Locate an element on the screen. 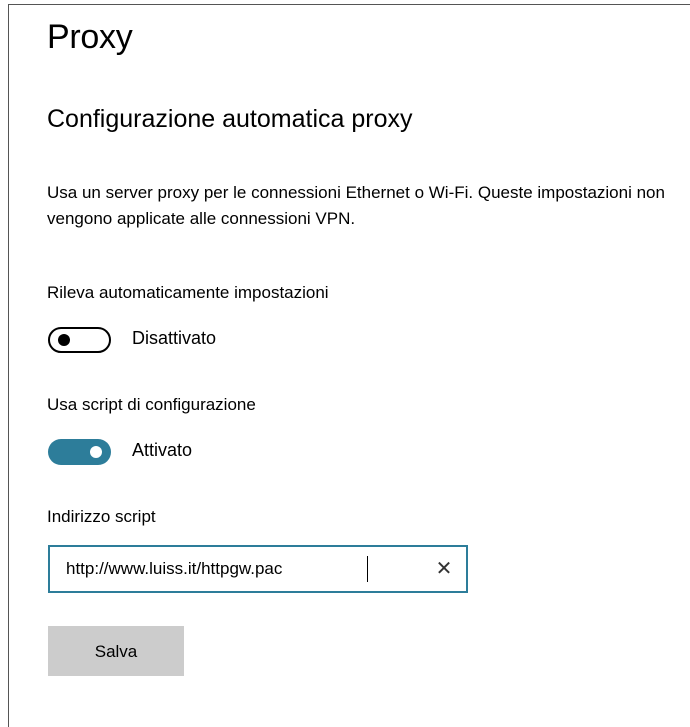 The height and width of the screenshot is (727, 690). save-button: Salva is located at coordinates (116, 651).